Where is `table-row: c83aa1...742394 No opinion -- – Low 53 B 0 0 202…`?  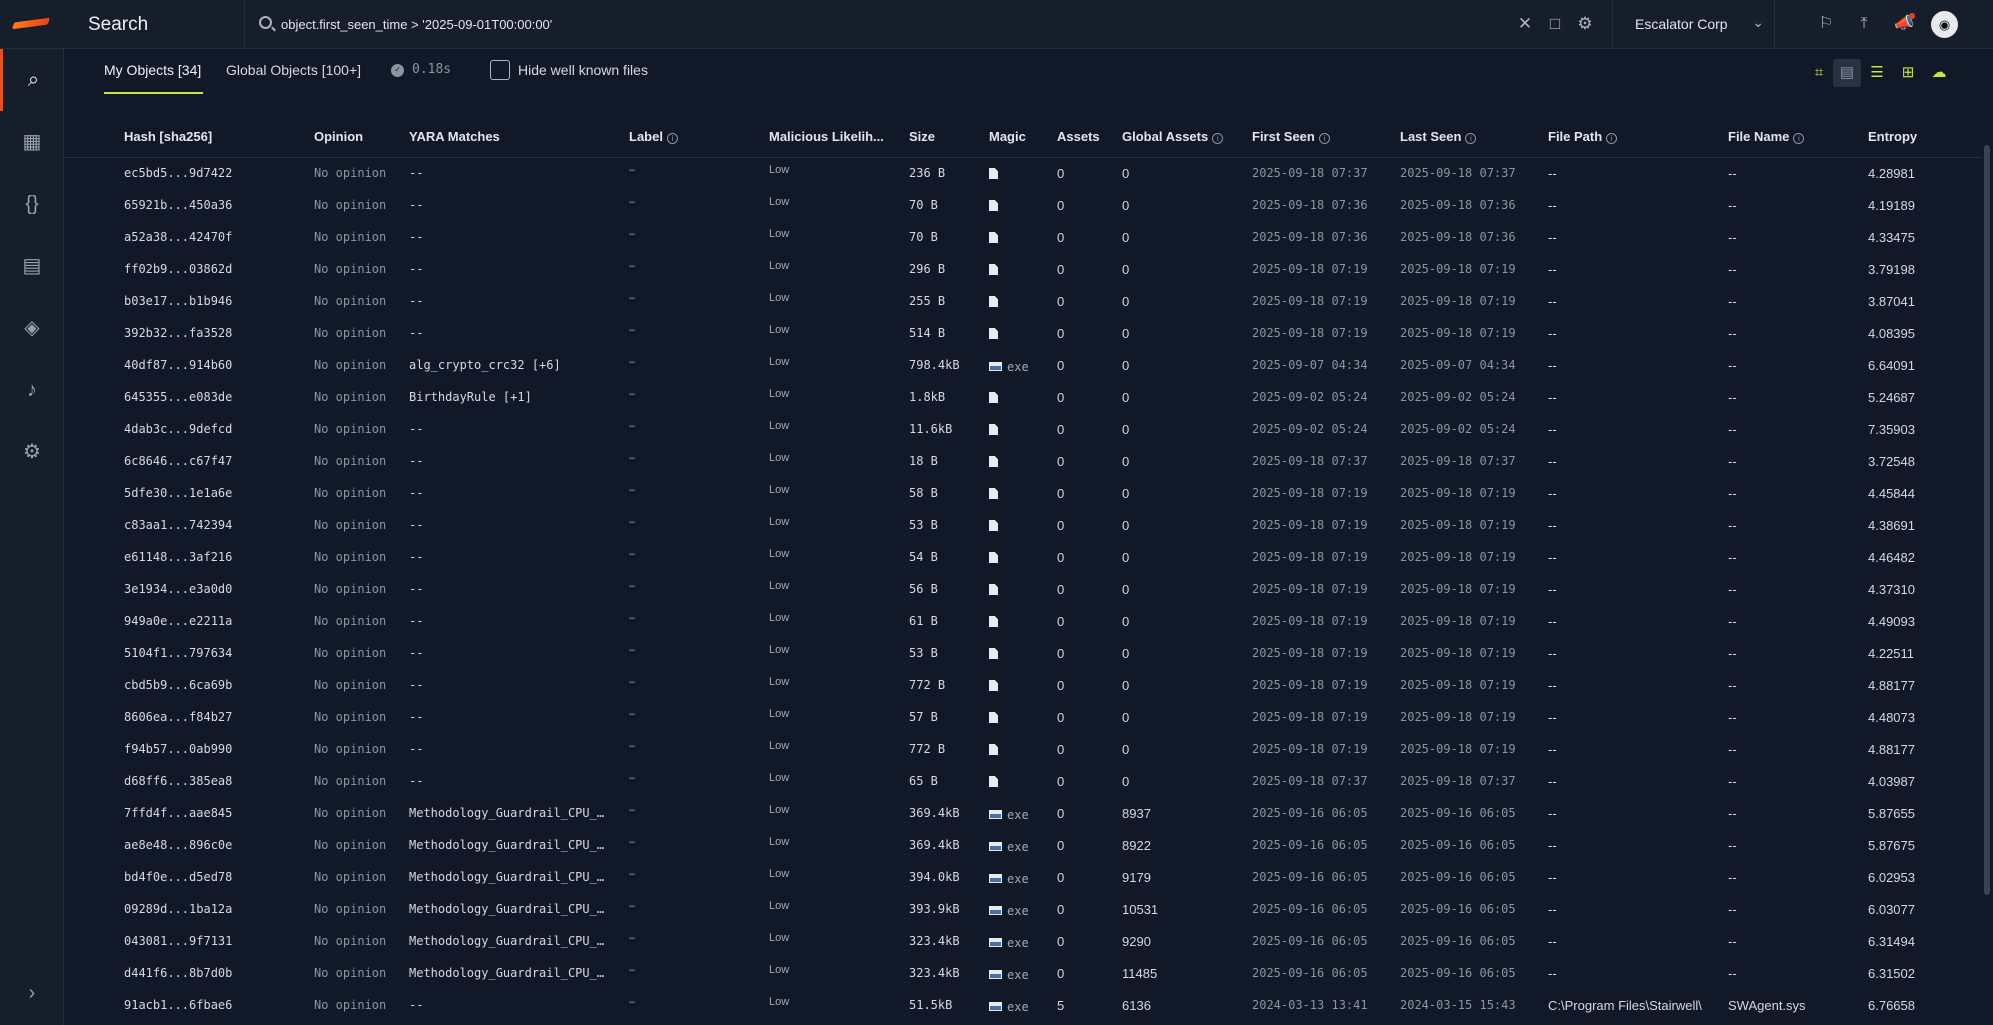 table-row: c83aa1...742394 No opinion -- – Low 53 B 0 0 202… is located at coordinates (1023, 527).